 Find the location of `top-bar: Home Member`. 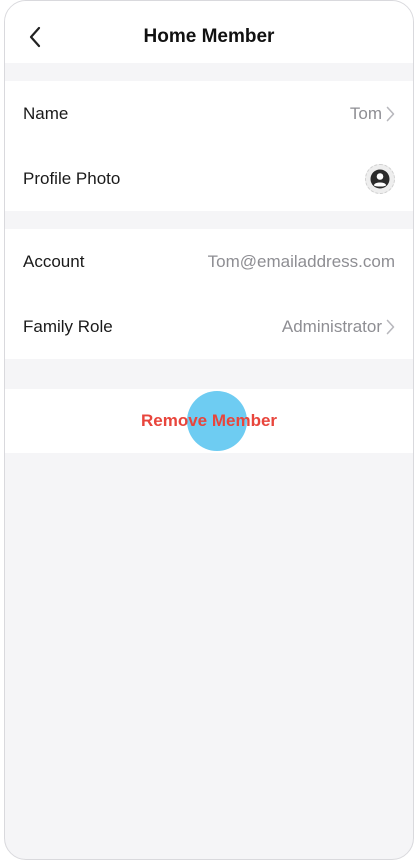

top-bar: Home Member is located at coordinates (209, 32).